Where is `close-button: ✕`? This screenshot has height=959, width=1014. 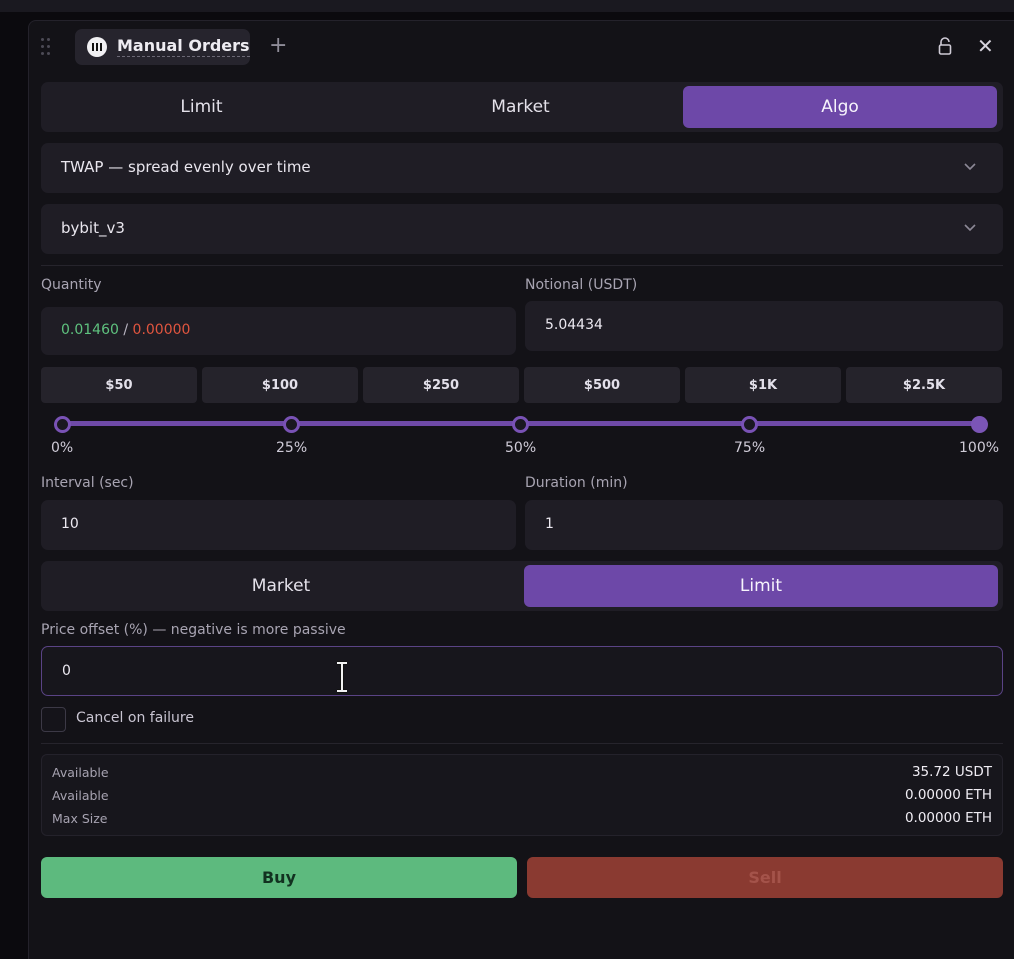
close-button: ✕ is located at coordinates (985, 46).